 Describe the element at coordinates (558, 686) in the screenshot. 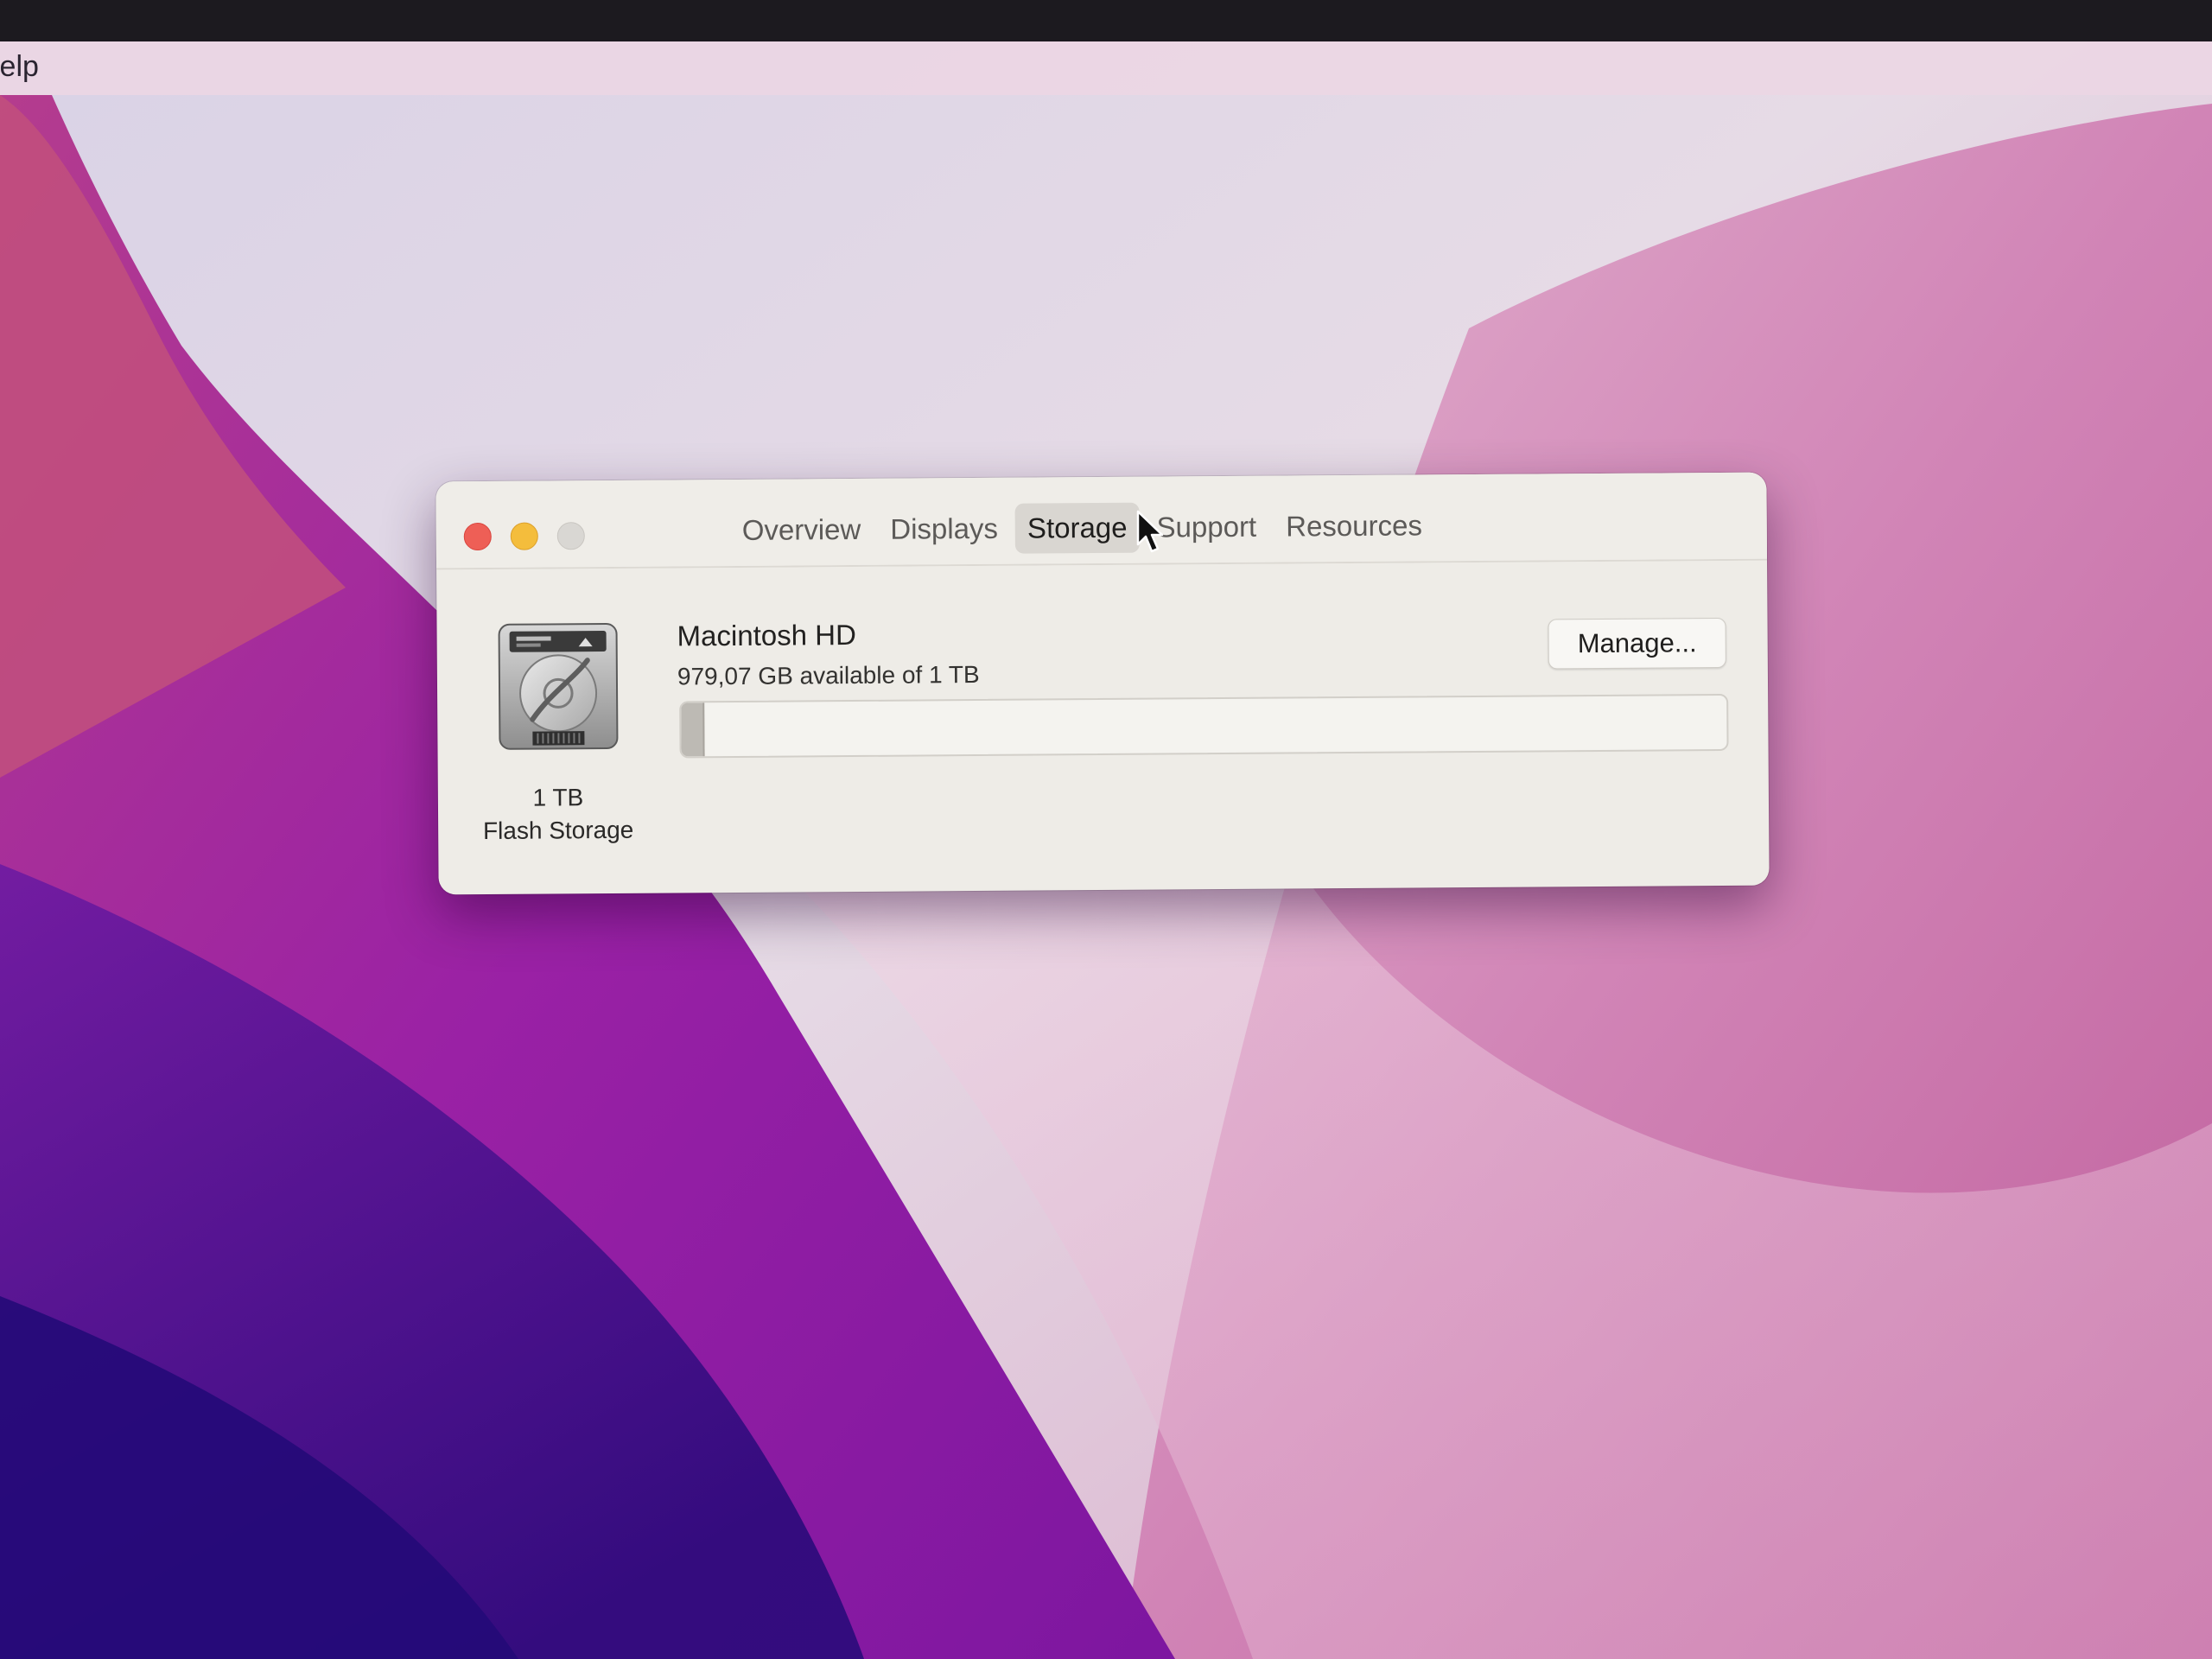

I see `hard-drive-icon` at that location.